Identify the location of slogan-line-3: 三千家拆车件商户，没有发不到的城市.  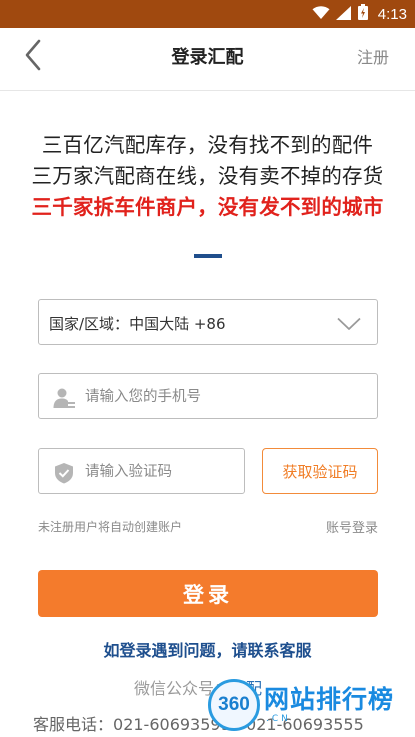
(207, 207).